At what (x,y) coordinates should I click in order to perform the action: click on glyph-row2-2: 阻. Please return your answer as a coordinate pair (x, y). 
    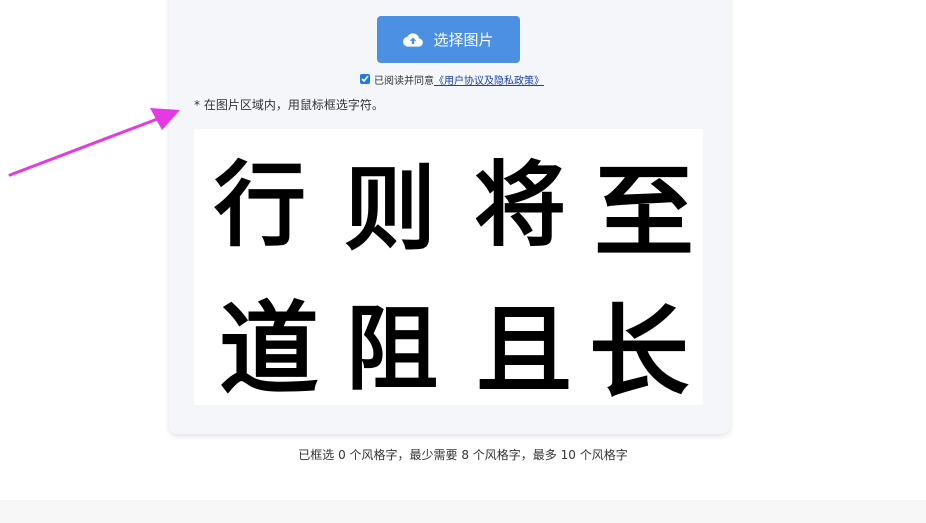
    Looking at the image, I should click on (392, 349).